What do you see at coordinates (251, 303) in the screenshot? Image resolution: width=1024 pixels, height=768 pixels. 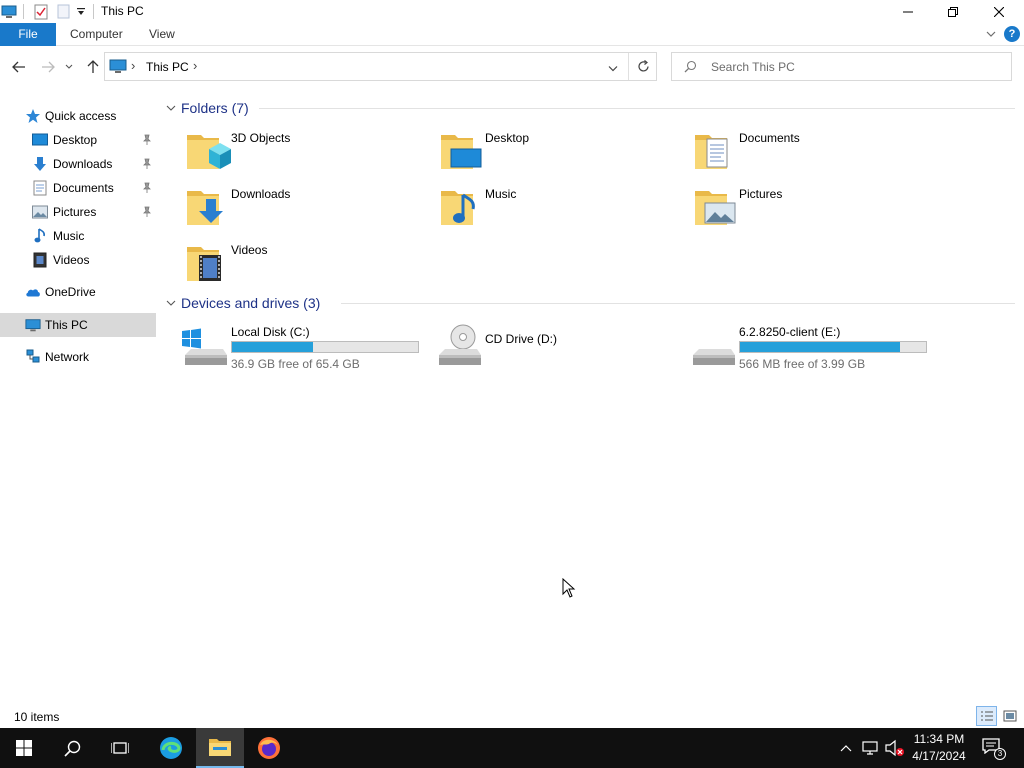 I see `group-title: Devices and drives (3)` at bounding box center [251, 303].